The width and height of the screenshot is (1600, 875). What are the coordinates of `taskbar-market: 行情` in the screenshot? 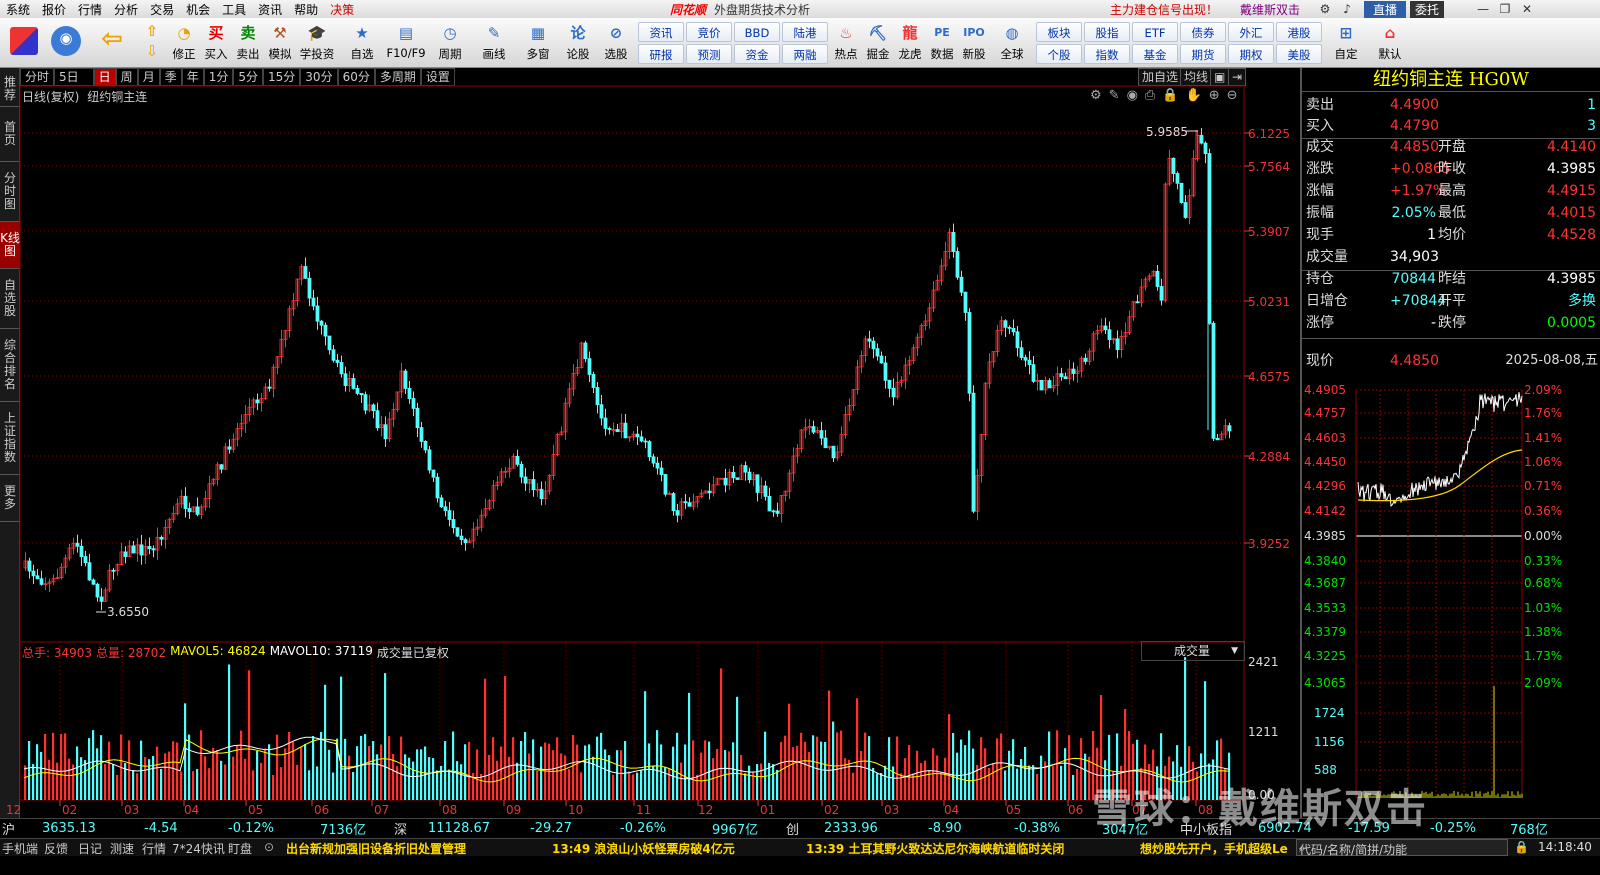 It's located at (154, 848).